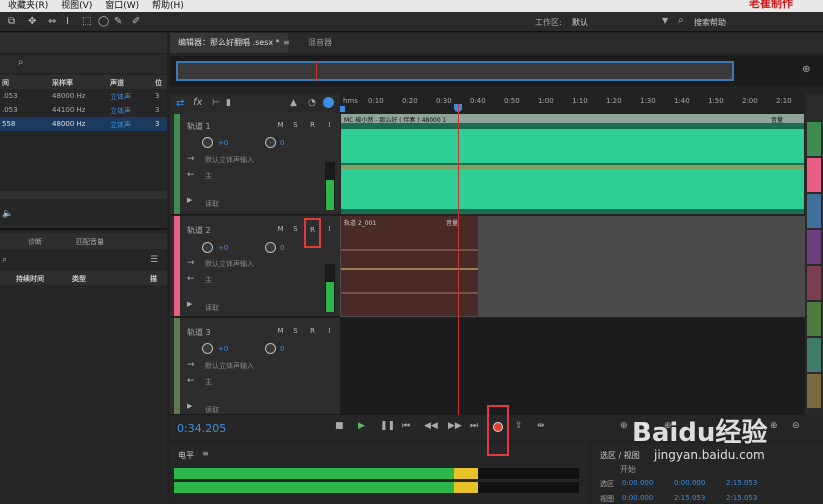 The width and height of the screenshot is (823, 504). What do you see at coordinates (216, 103) in the screenshot?
I see `send-icon: ⊢` at bounding box center [216, 103].